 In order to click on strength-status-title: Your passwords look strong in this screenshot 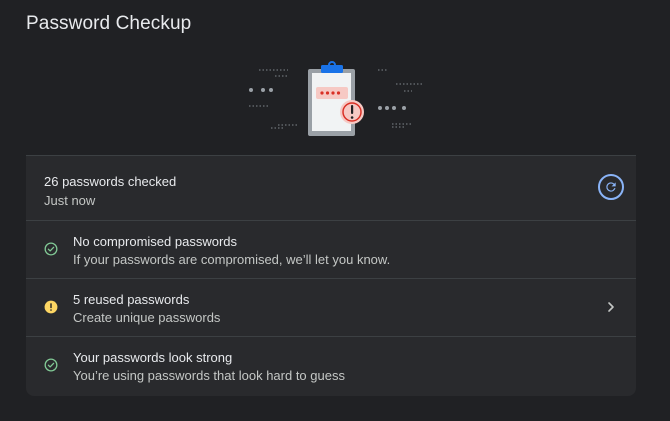, I will do `click(153, 357)`.